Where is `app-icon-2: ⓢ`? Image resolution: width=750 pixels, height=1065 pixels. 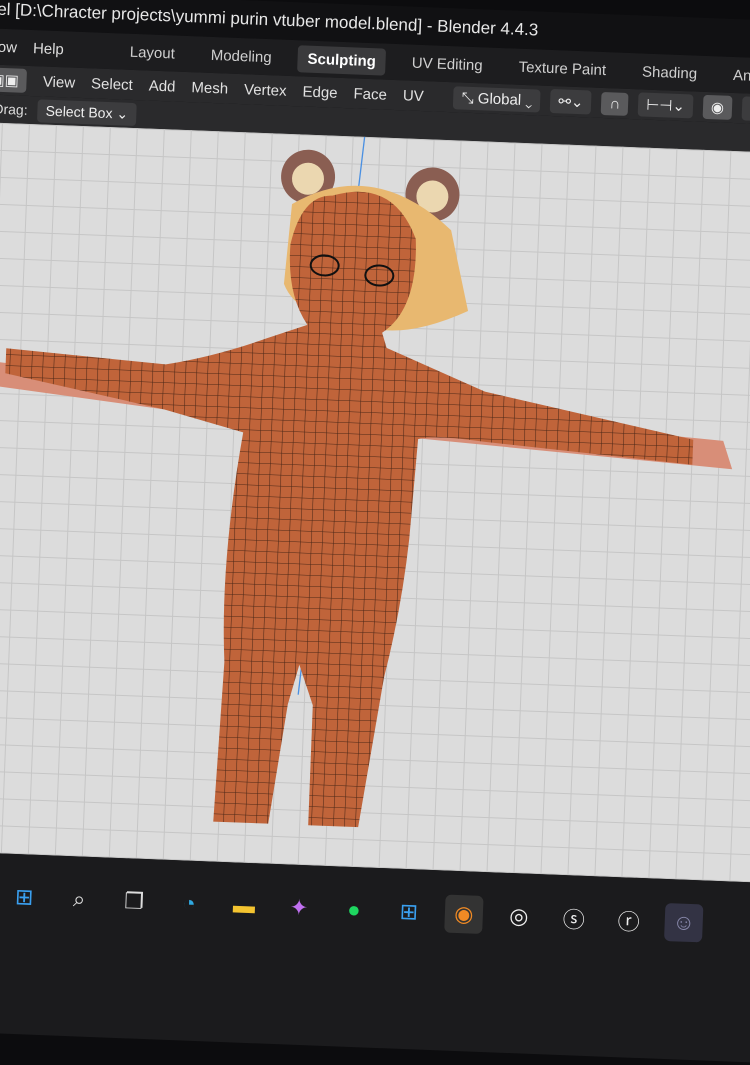 app-icon-2: ⓢ is located at coordinates (573, 918).